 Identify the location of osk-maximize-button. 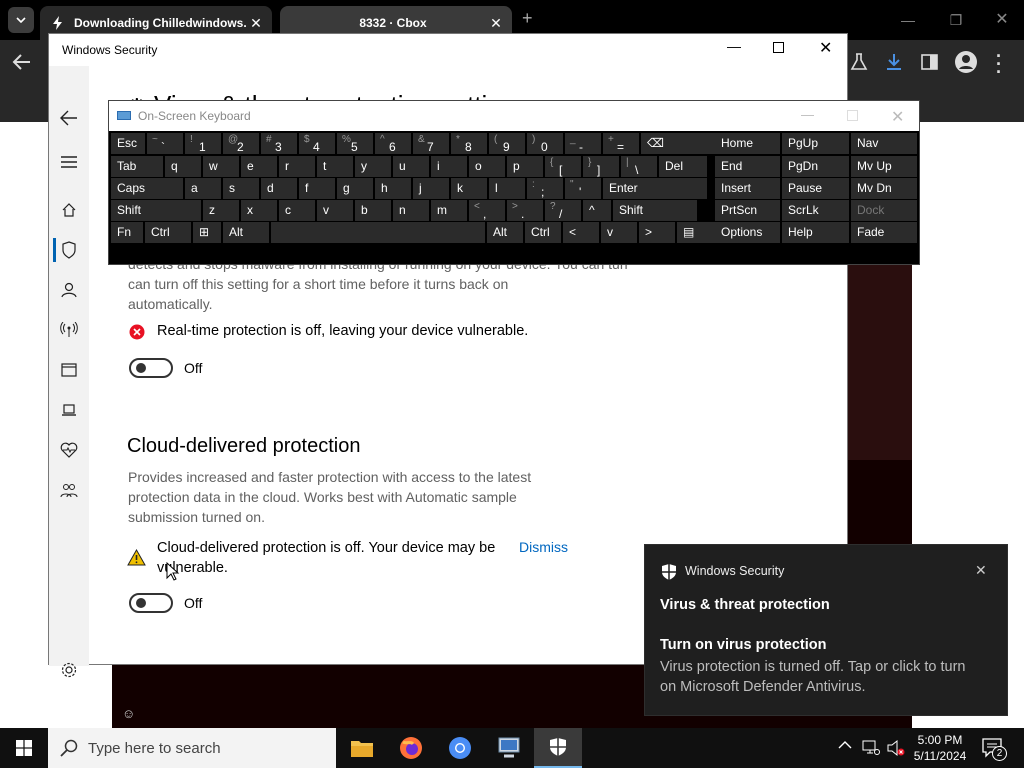
(852, 115).